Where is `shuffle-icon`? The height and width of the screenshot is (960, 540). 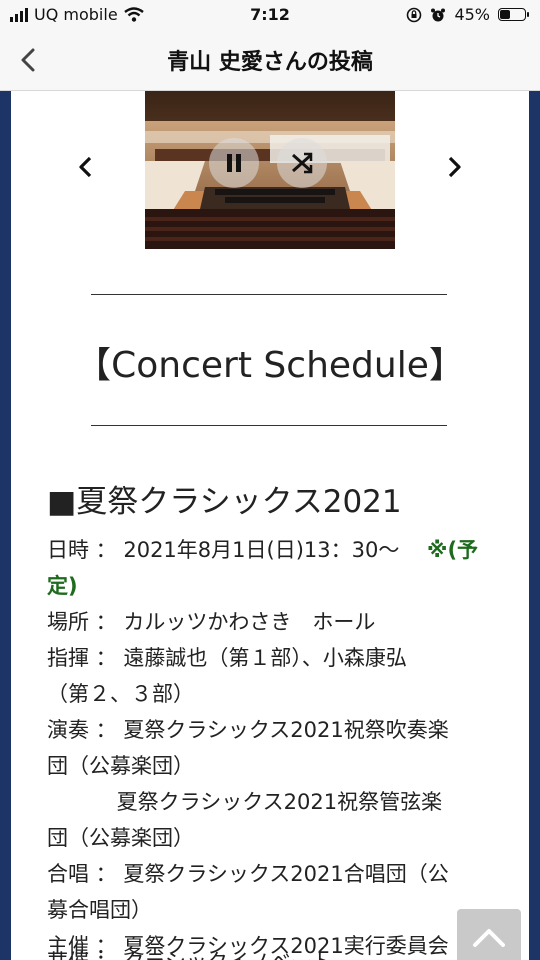
shuffle-icon is located at coordinates (302, 163).